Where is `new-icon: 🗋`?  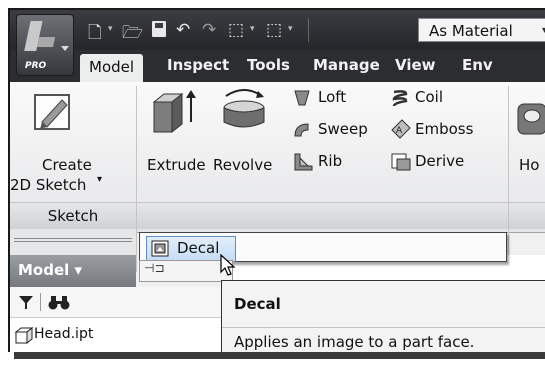 new-icon: 🗋 is located at coordinates (95, 34).